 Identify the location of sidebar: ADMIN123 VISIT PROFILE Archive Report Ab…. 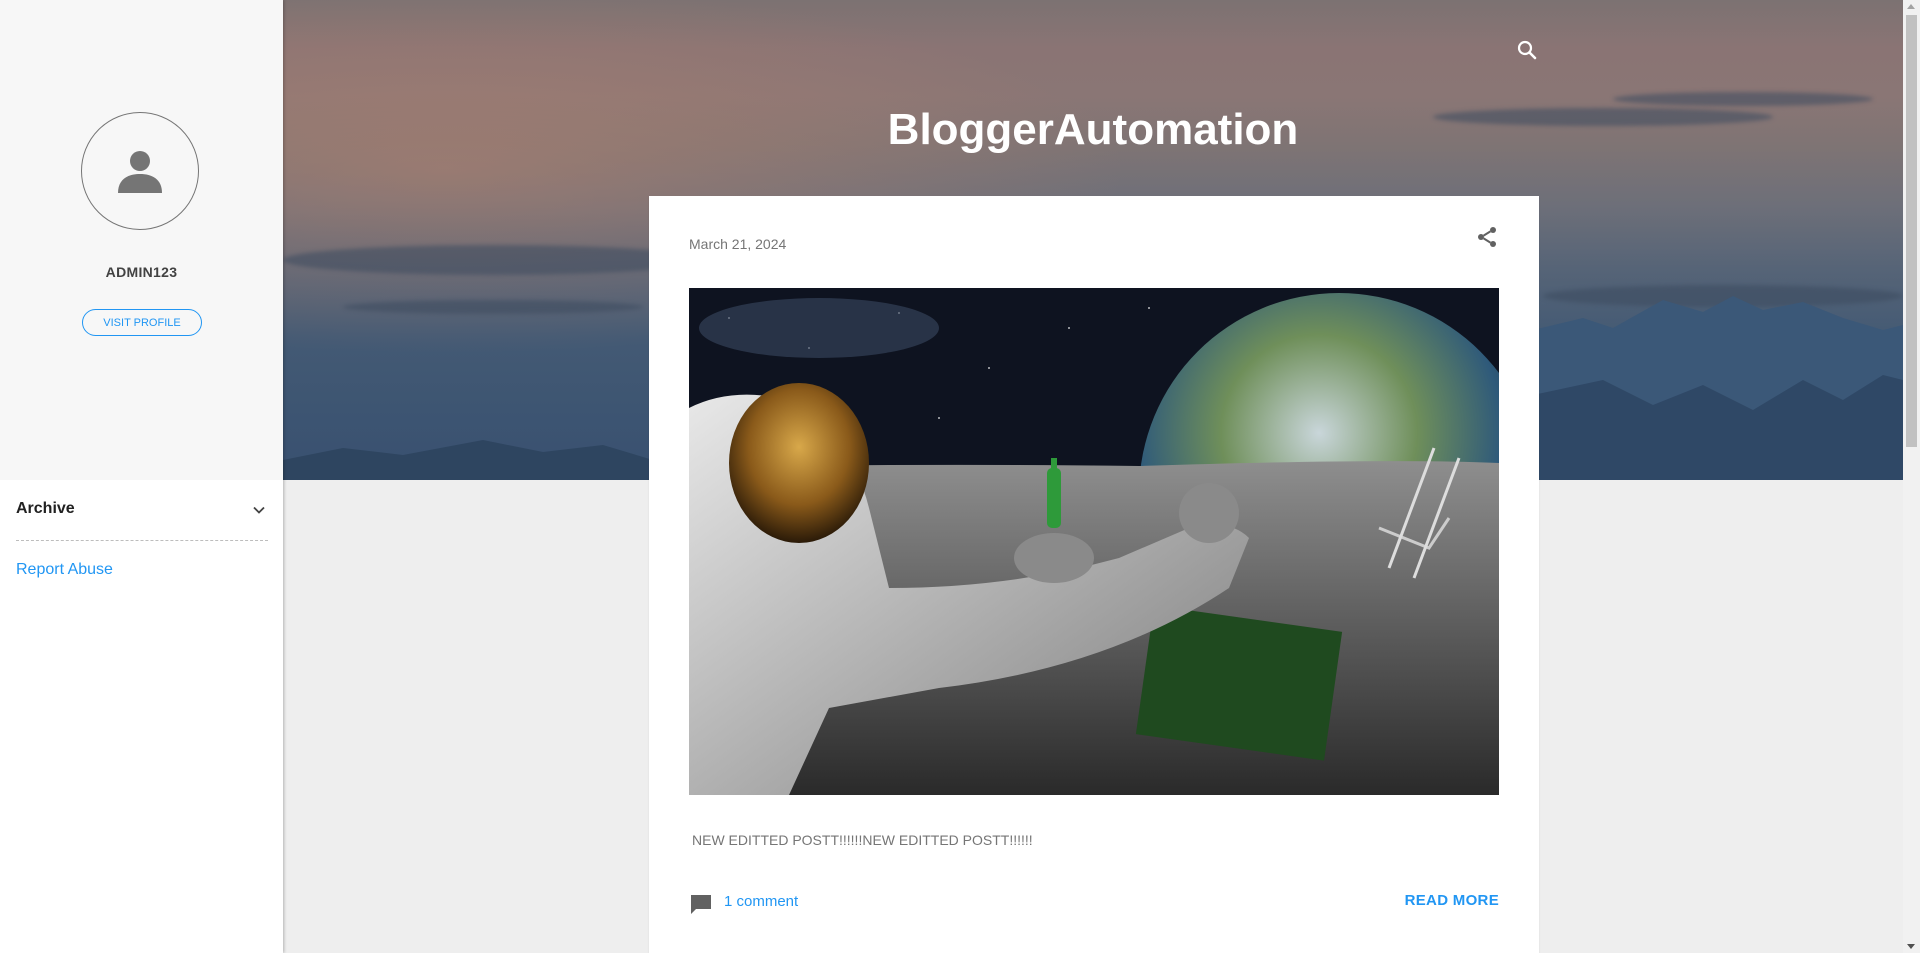
(141, 476).